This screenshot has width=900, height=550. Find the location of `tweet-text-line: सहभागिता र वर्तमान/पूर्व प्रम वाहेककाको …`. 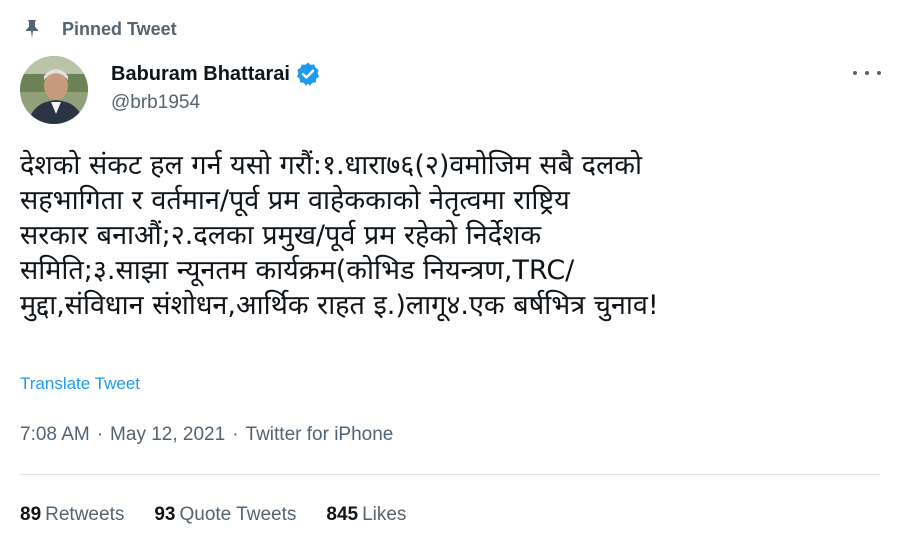

tweet-text-line: सहभागिता र वर्तमान/पूर्व प्रम वाहेककाको … is located at coordinates (295, 200).